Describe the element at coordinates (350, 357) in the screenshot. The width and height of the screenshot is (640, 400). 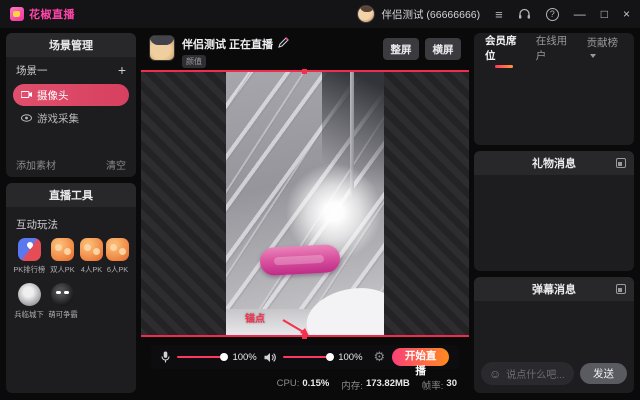
I see `speaker-volume-value: 100%` at that location.